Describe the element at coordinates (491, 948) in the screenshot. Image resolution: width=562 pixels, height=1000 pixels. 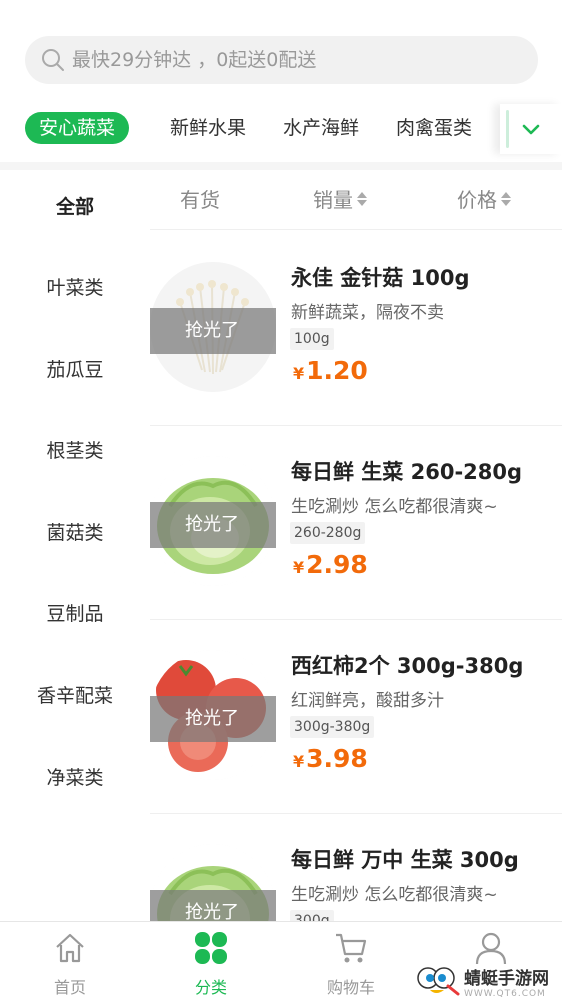
I see `profile-icon` at that location.